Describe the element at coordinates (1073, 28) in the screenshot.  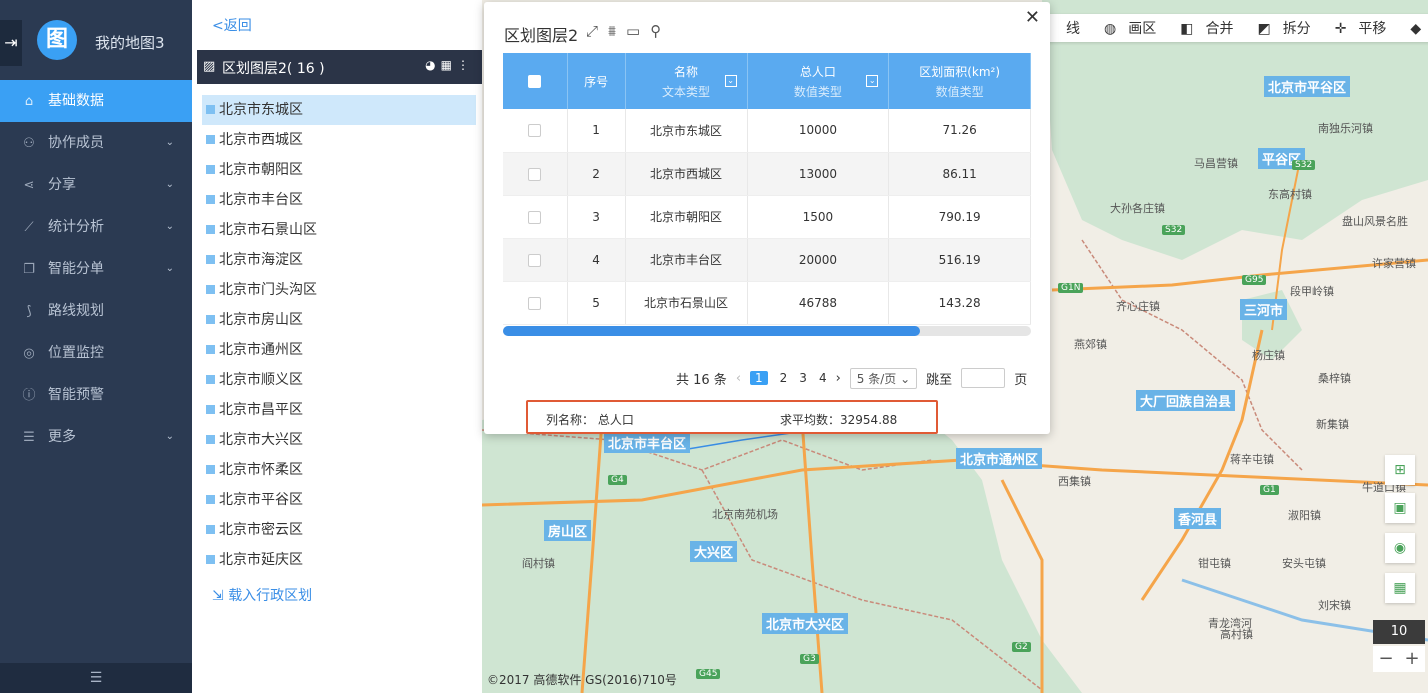
I see `map-tool-0: 线` at that location.